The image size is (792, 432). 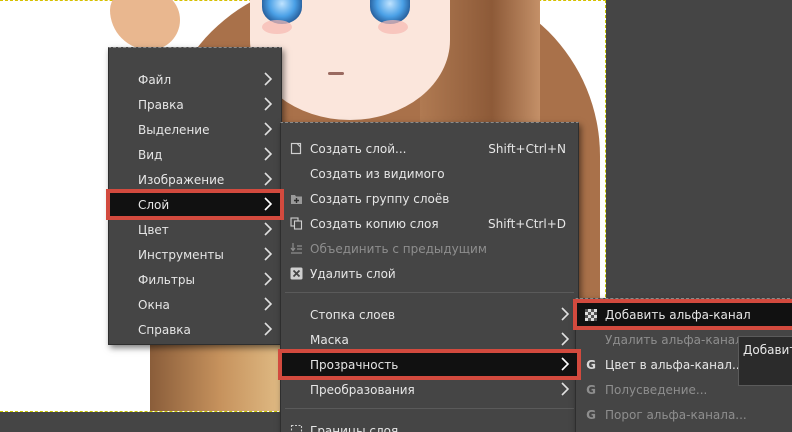 I want to click on menu-item-new-from-visible: Создать из видимого, so click(x=429, y=173).